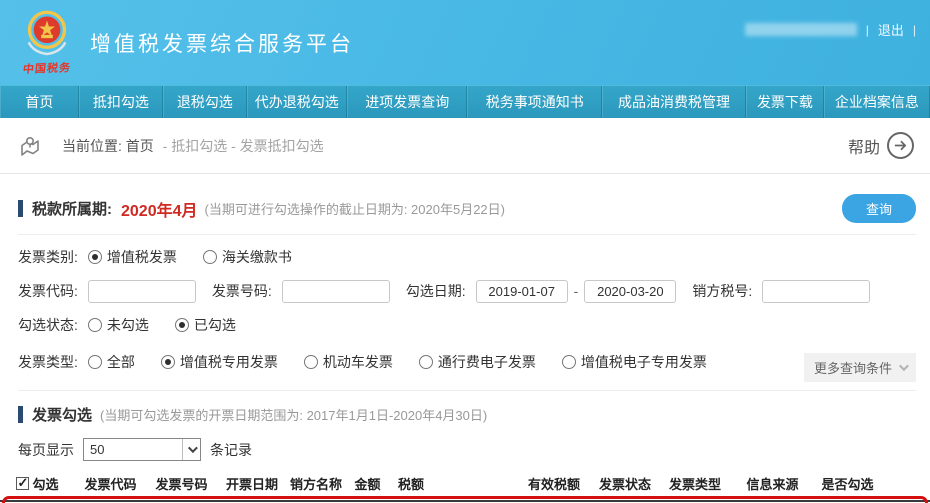 This screenshot has height=503, width=930. Describe the element at coordinates (772, 484) in the screenshot. I see `header-source: 信息来源` at that location.